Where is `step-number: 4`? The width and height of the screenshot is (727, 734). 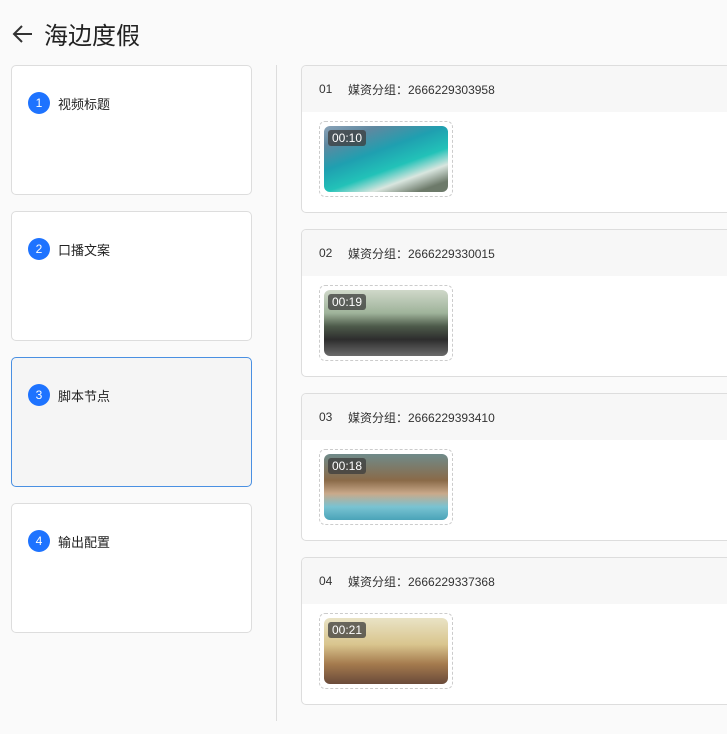
step-number: 4 is located at coordinates (39, 541).